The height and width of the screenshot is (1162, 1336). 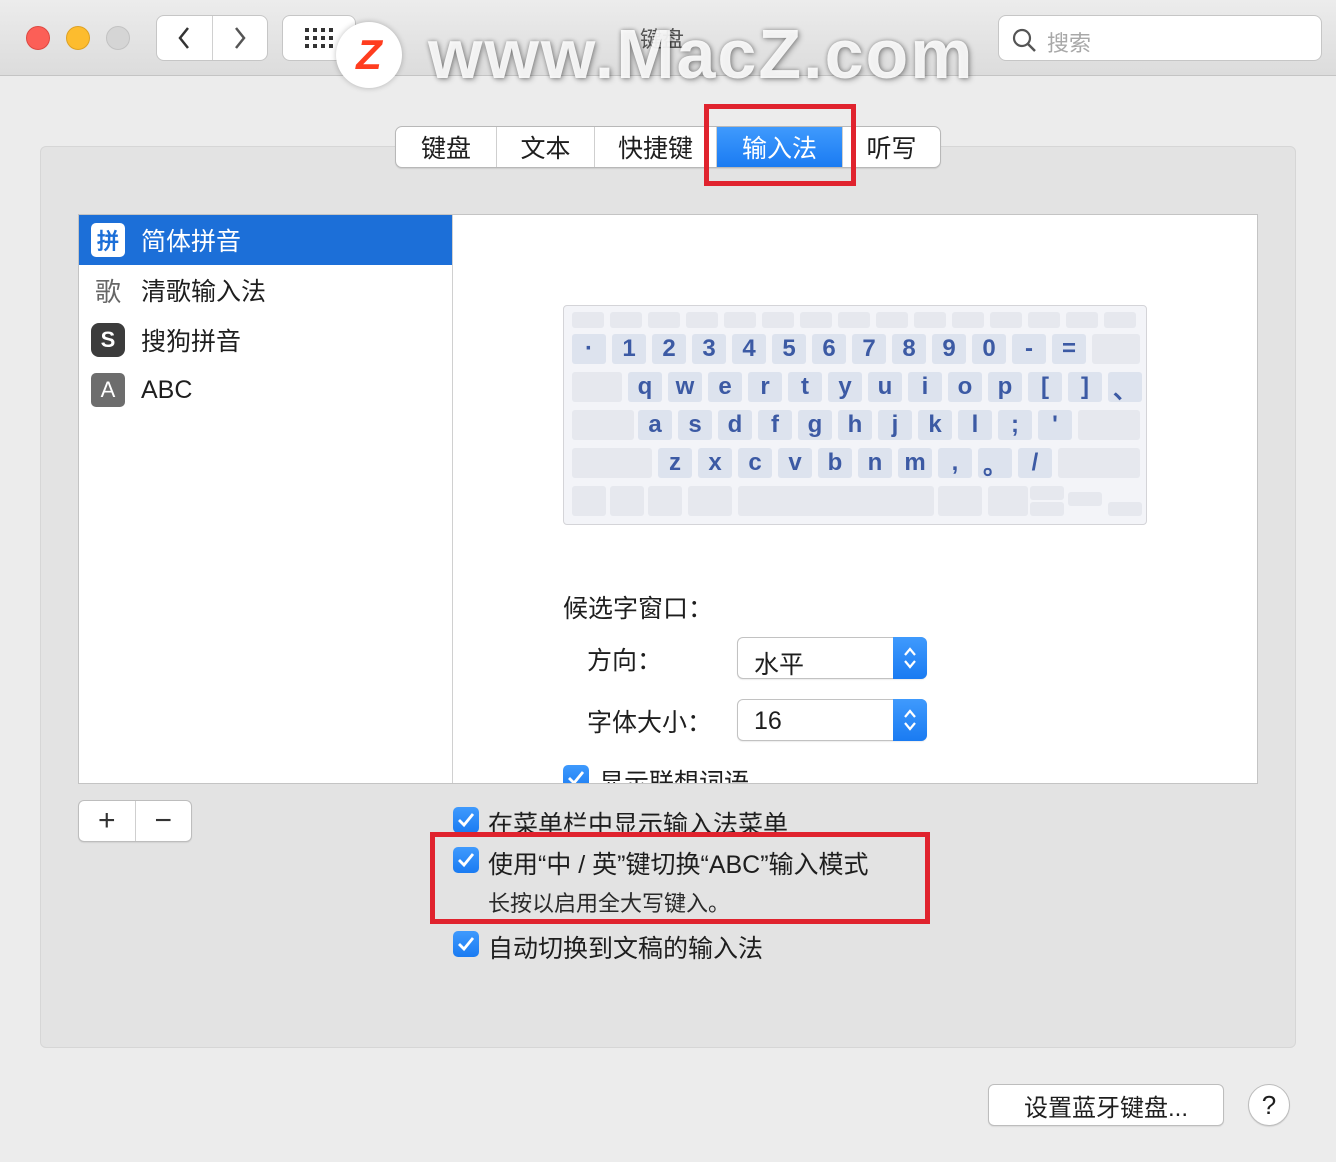 I want to click on input-source-item-qingge: 歌 清歌输入法, so click(x=265, y=290).